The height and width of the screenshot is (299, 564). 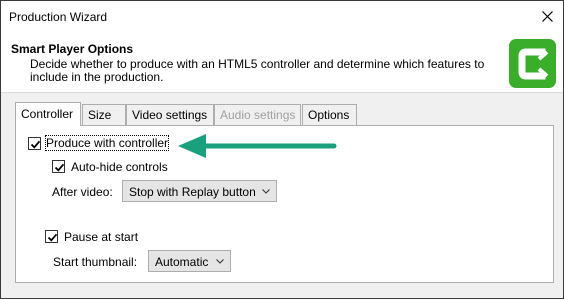 What do you see at coordinates (107, 143) in the screenshot?
I see `produce-with-controller-label: Produce with controller` at bounding box center [107, 143].